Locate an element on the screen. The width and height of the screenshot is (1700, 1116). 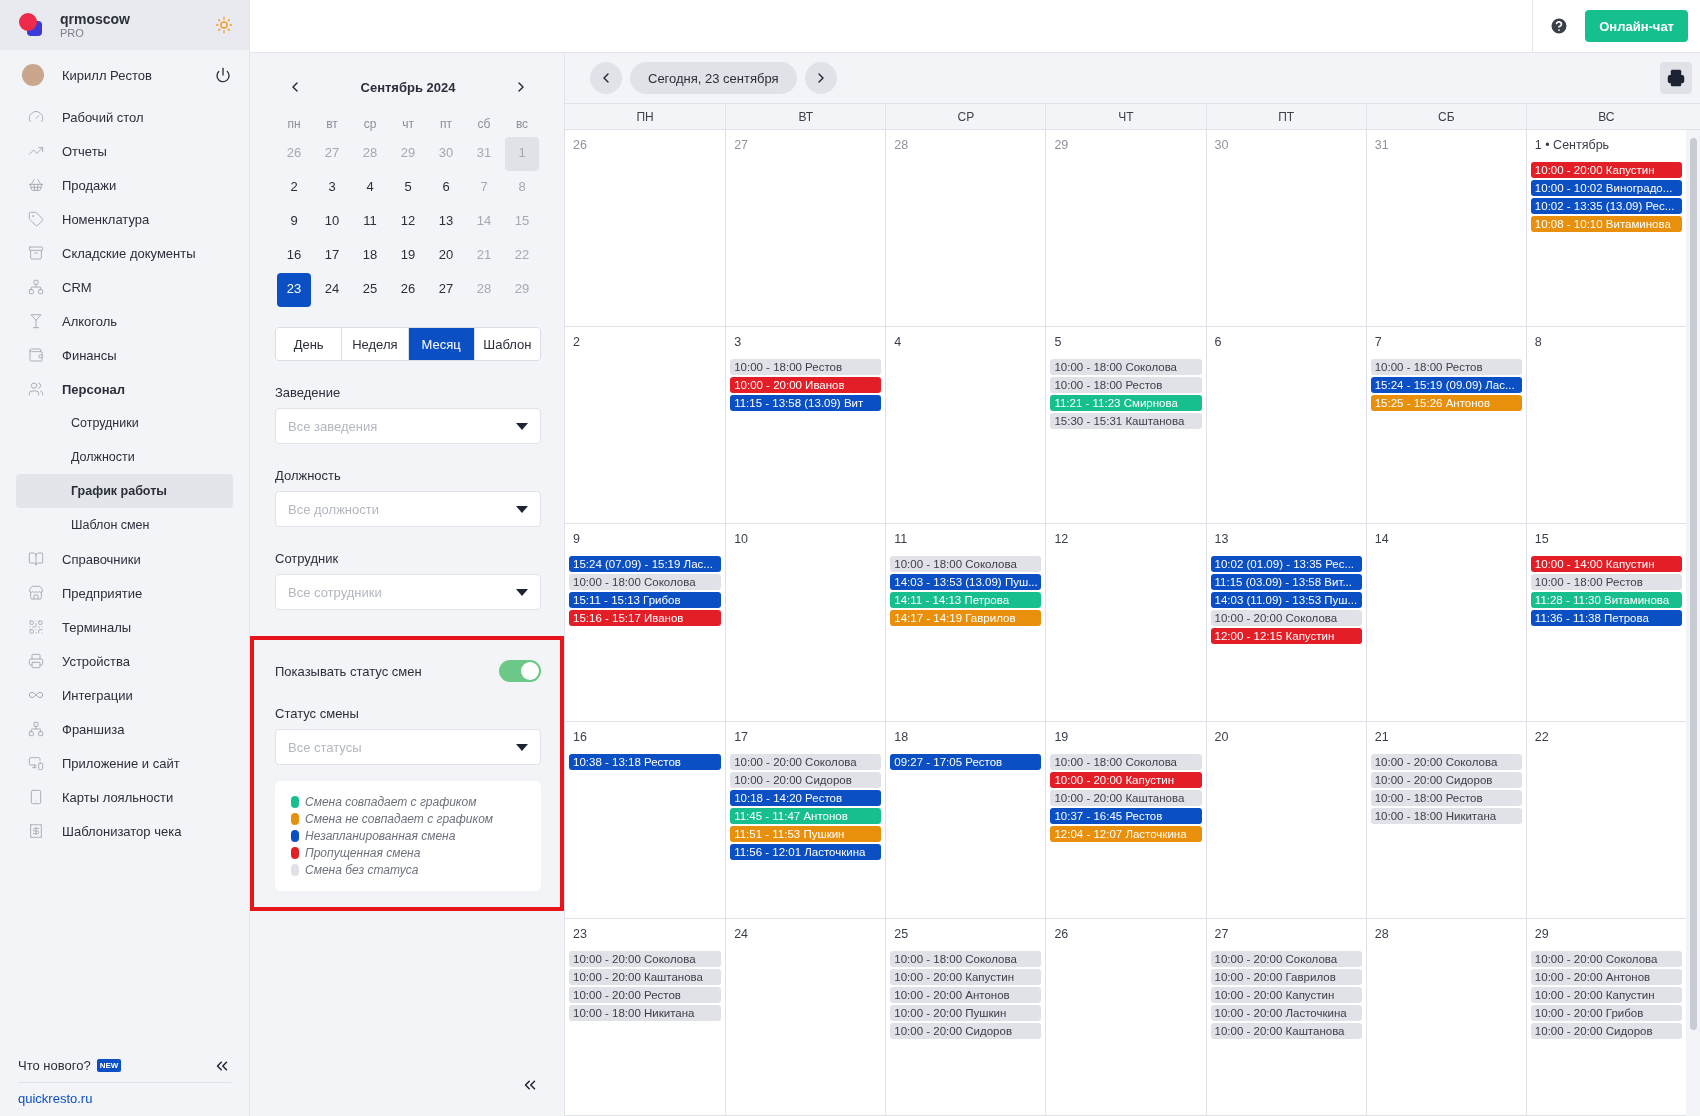
power-icon is located at coordinates (223, 75).